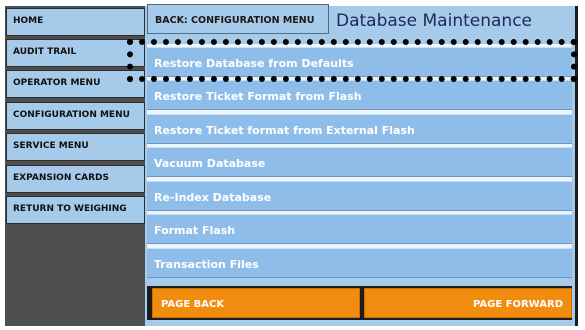 This screenshot has height=330, width=585. What do you see at coordinates (359, 95) in the screenshot?
I see `menu-item-restore-ticket-format-flash: Restore Ticket Format from Flash` at bounding box center [359, 95].